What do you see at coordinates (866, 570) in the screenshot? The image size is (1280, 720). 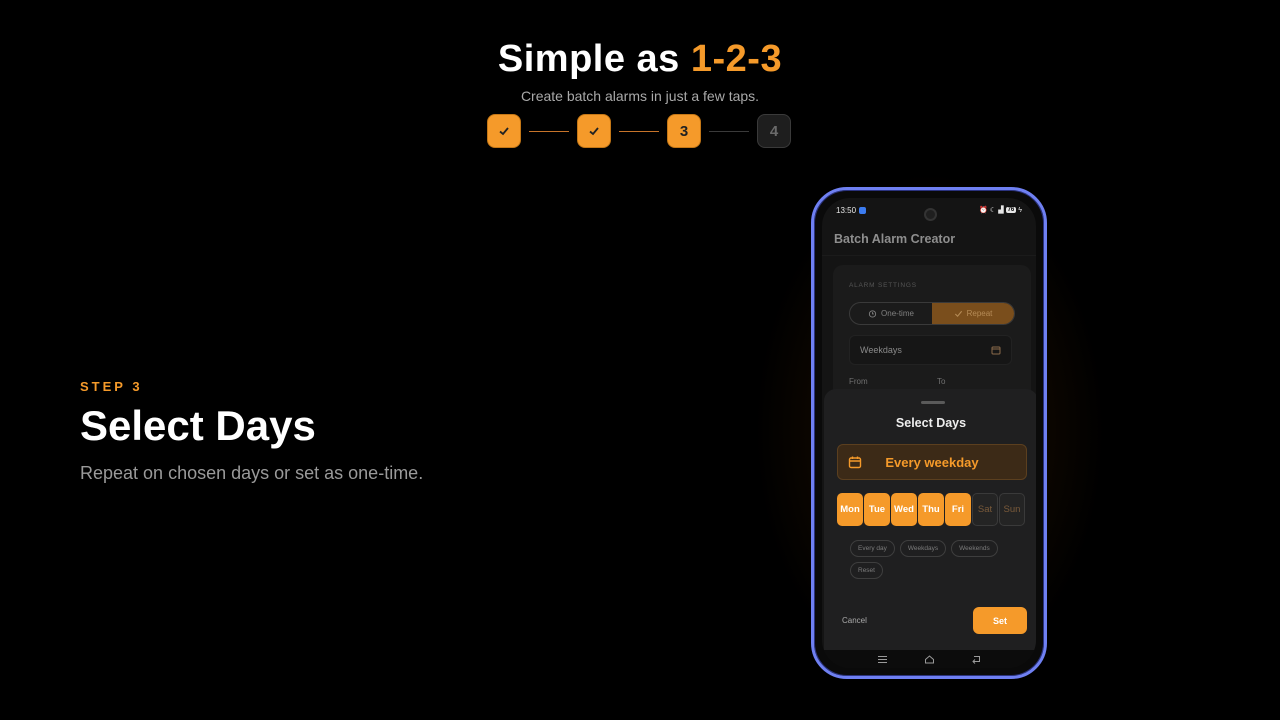 I see `preset-reset-chip: Reset` at bounding box center [866, 570].